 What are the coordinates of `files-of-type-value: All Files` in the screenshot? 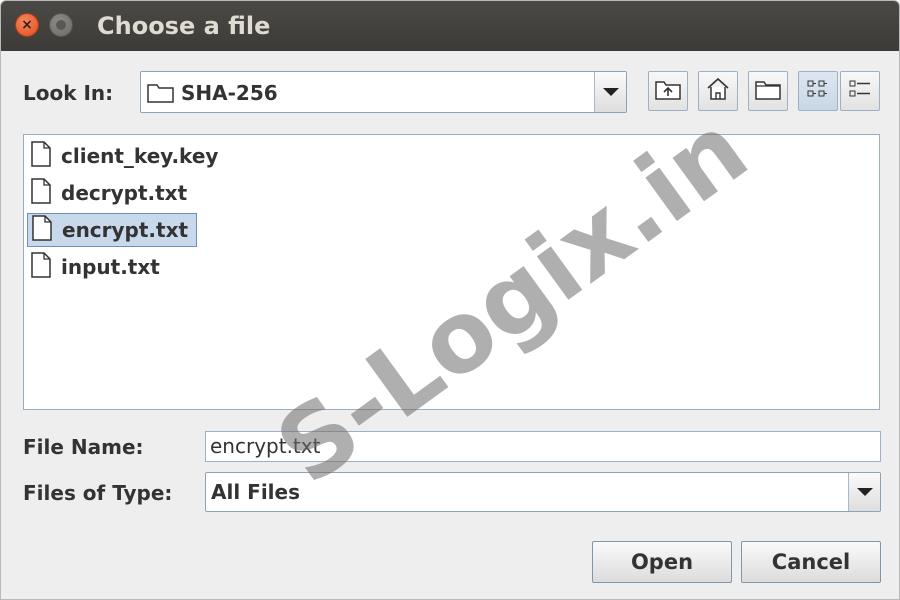 It's located at (255, 492).